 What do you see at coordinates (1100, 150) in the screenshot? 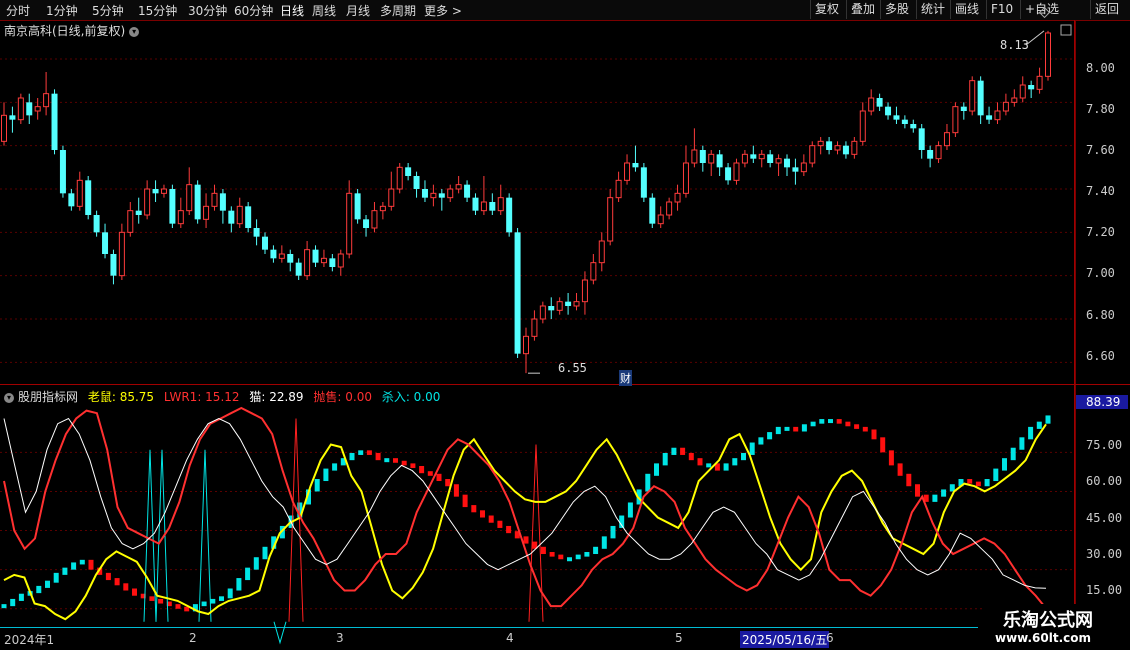
I see `price-tick: 7.60` at bounding box center [1100, 150].